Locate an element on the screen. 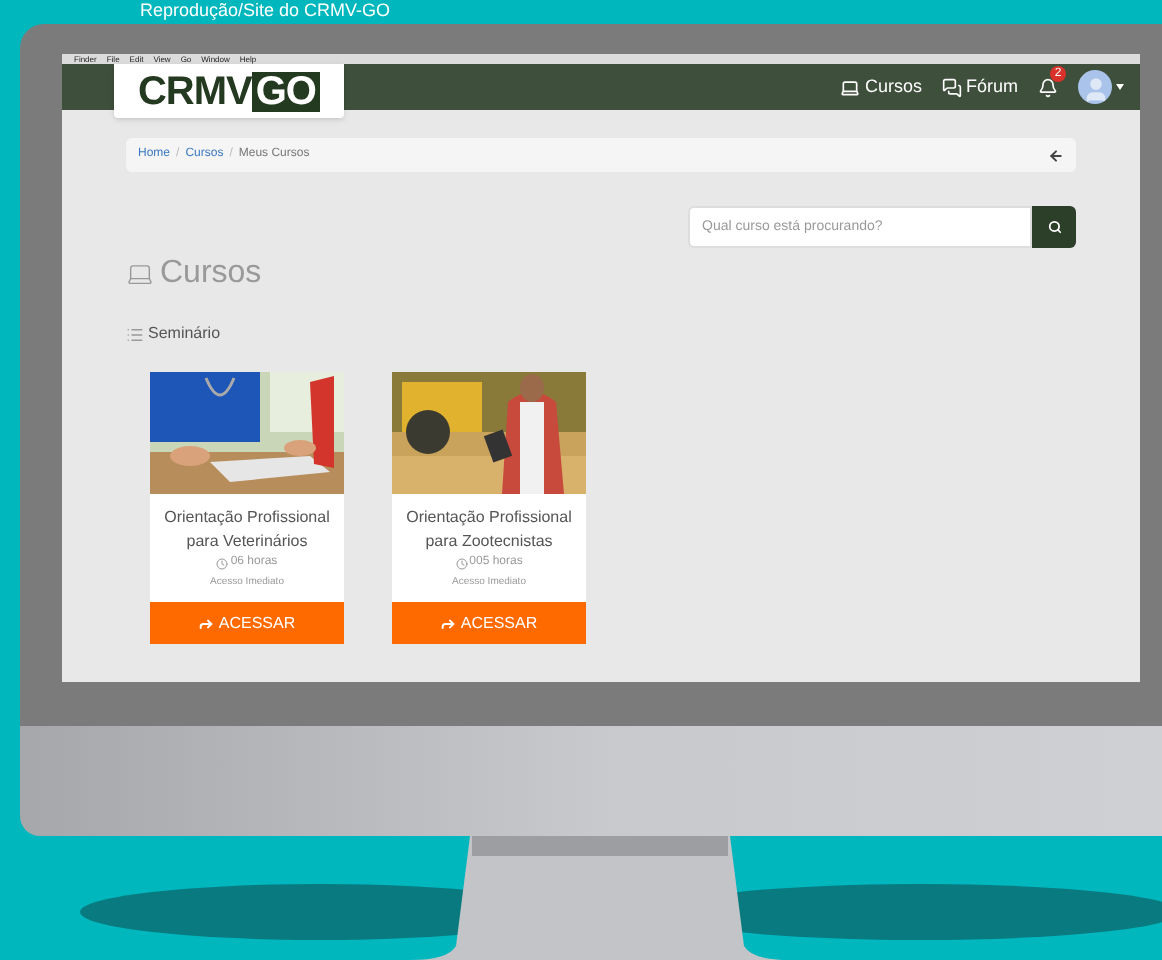 The image size is (1162, 960). course-title: Orientação Profissional para Zootecnistas is located at coordinates (489, 530).